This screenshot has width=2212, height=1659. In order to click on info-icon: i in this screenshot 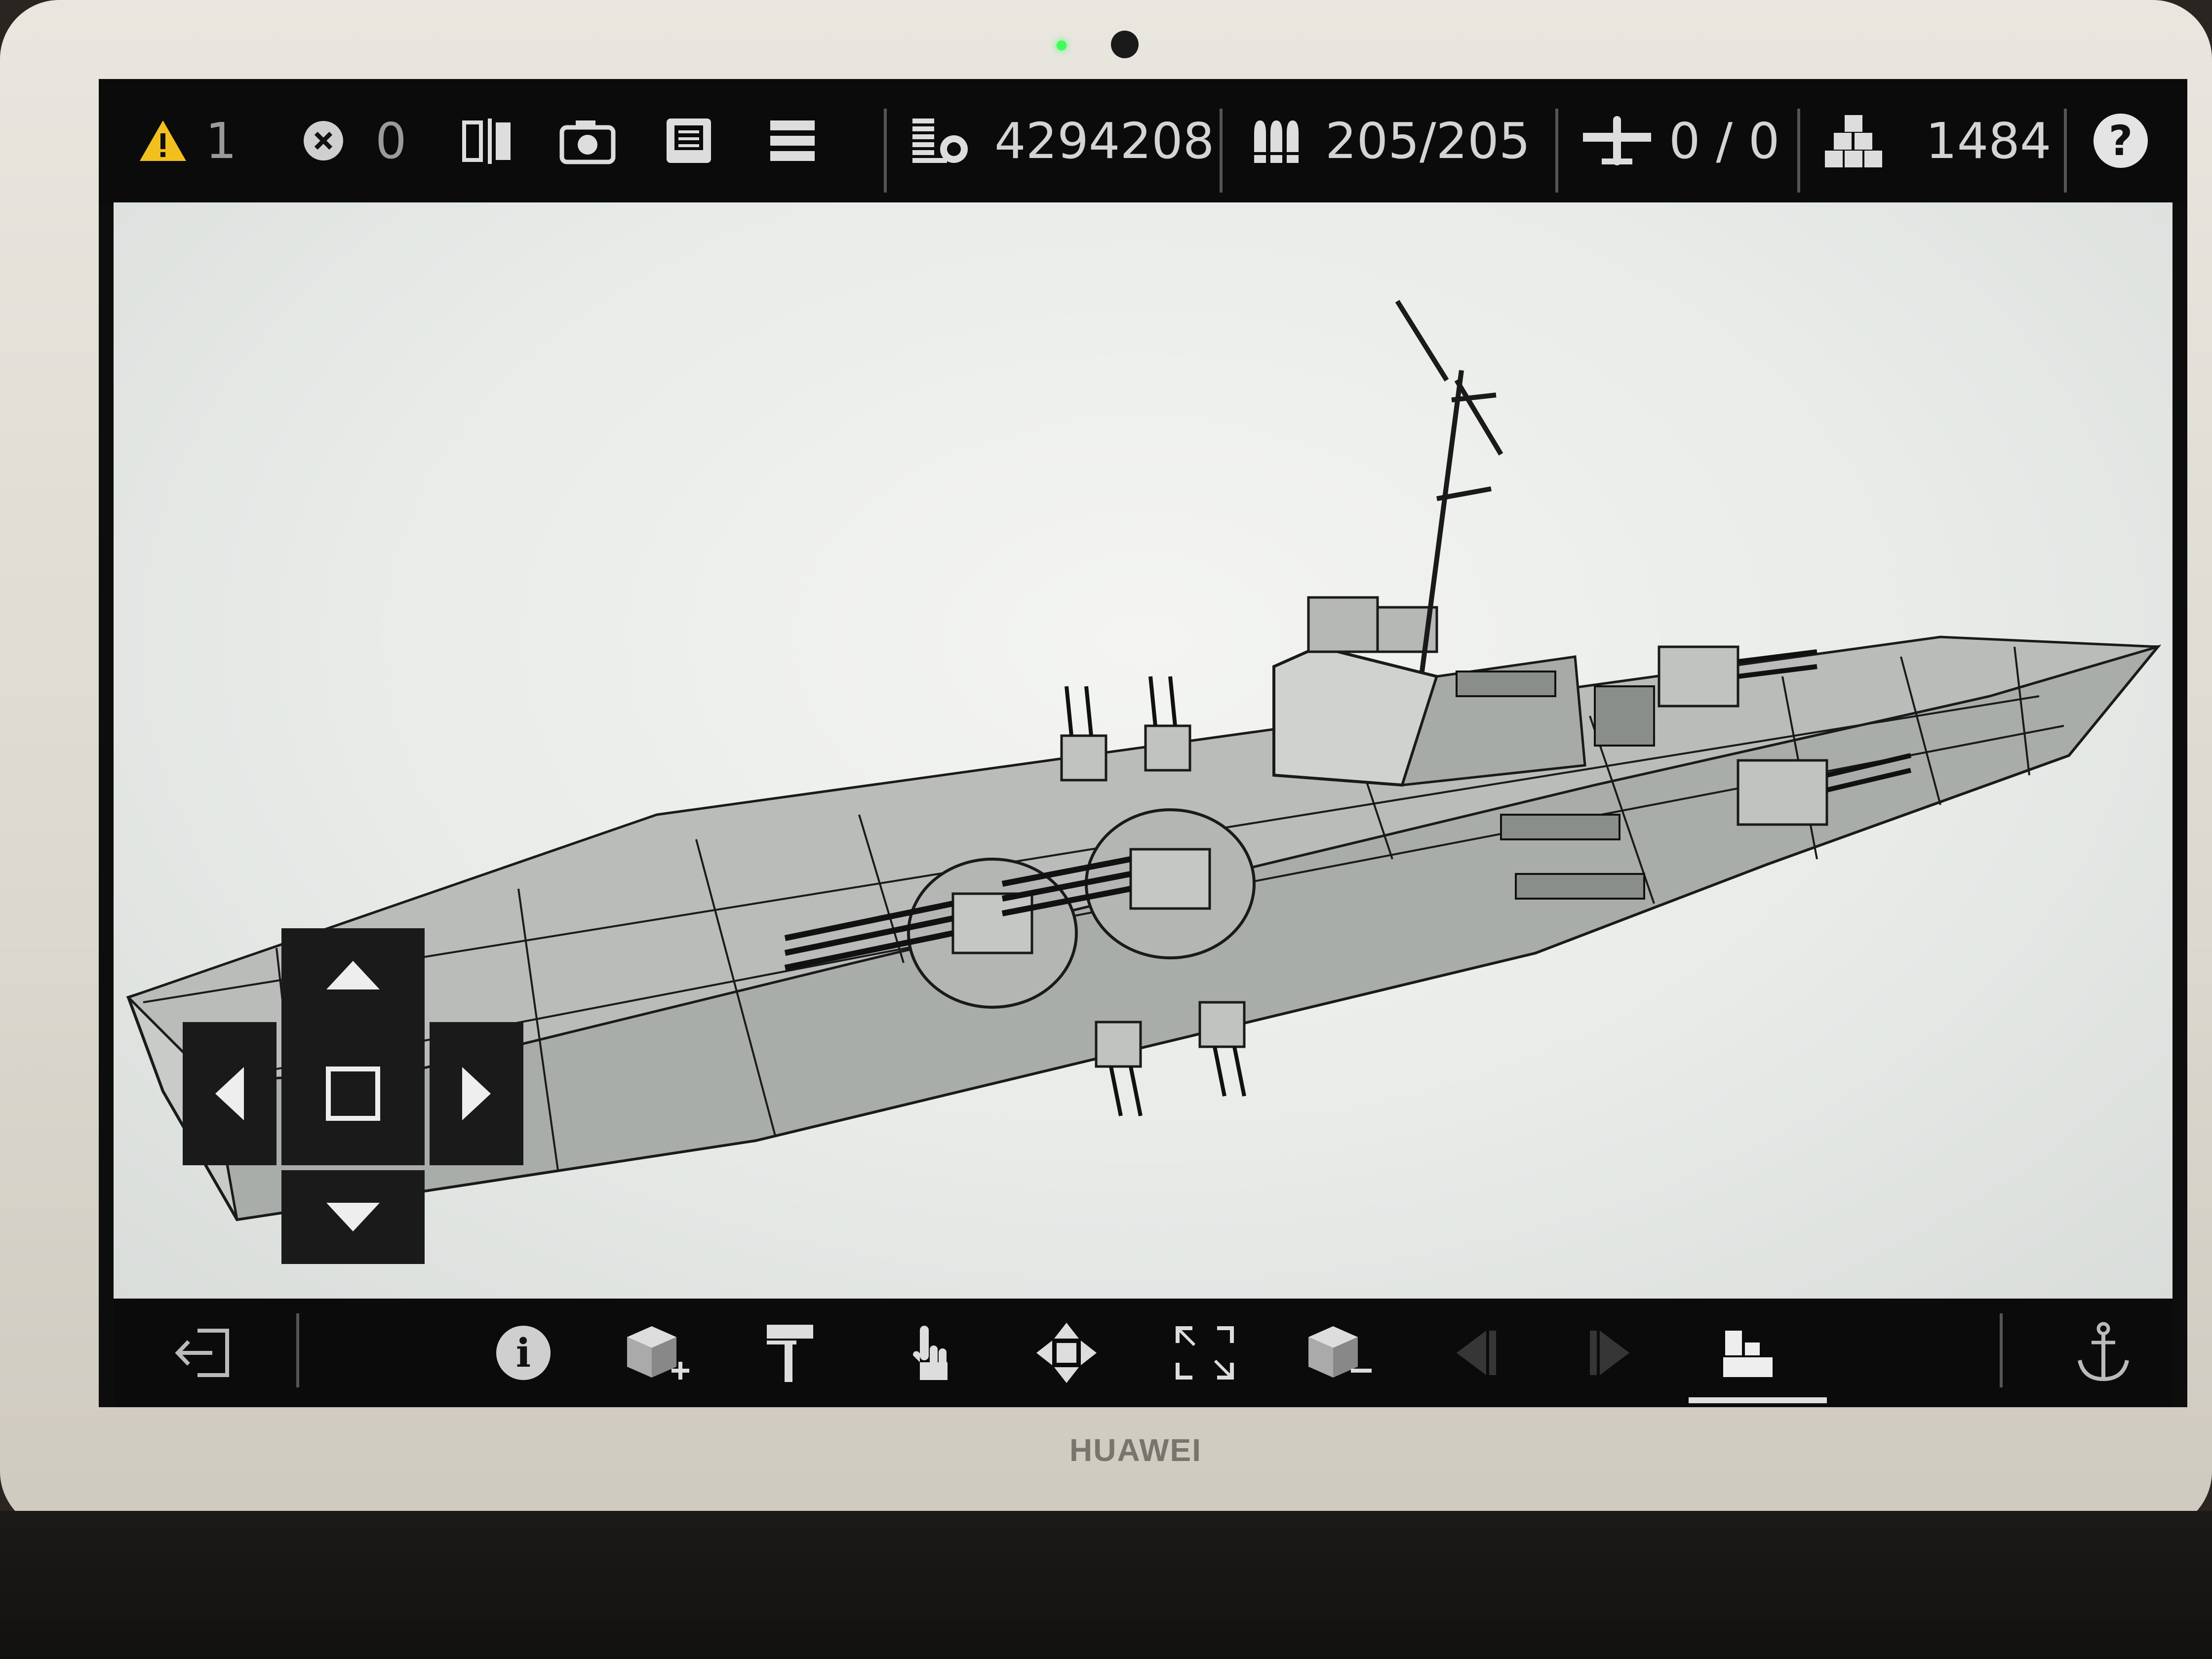, I will do `click(523, 1353)`.